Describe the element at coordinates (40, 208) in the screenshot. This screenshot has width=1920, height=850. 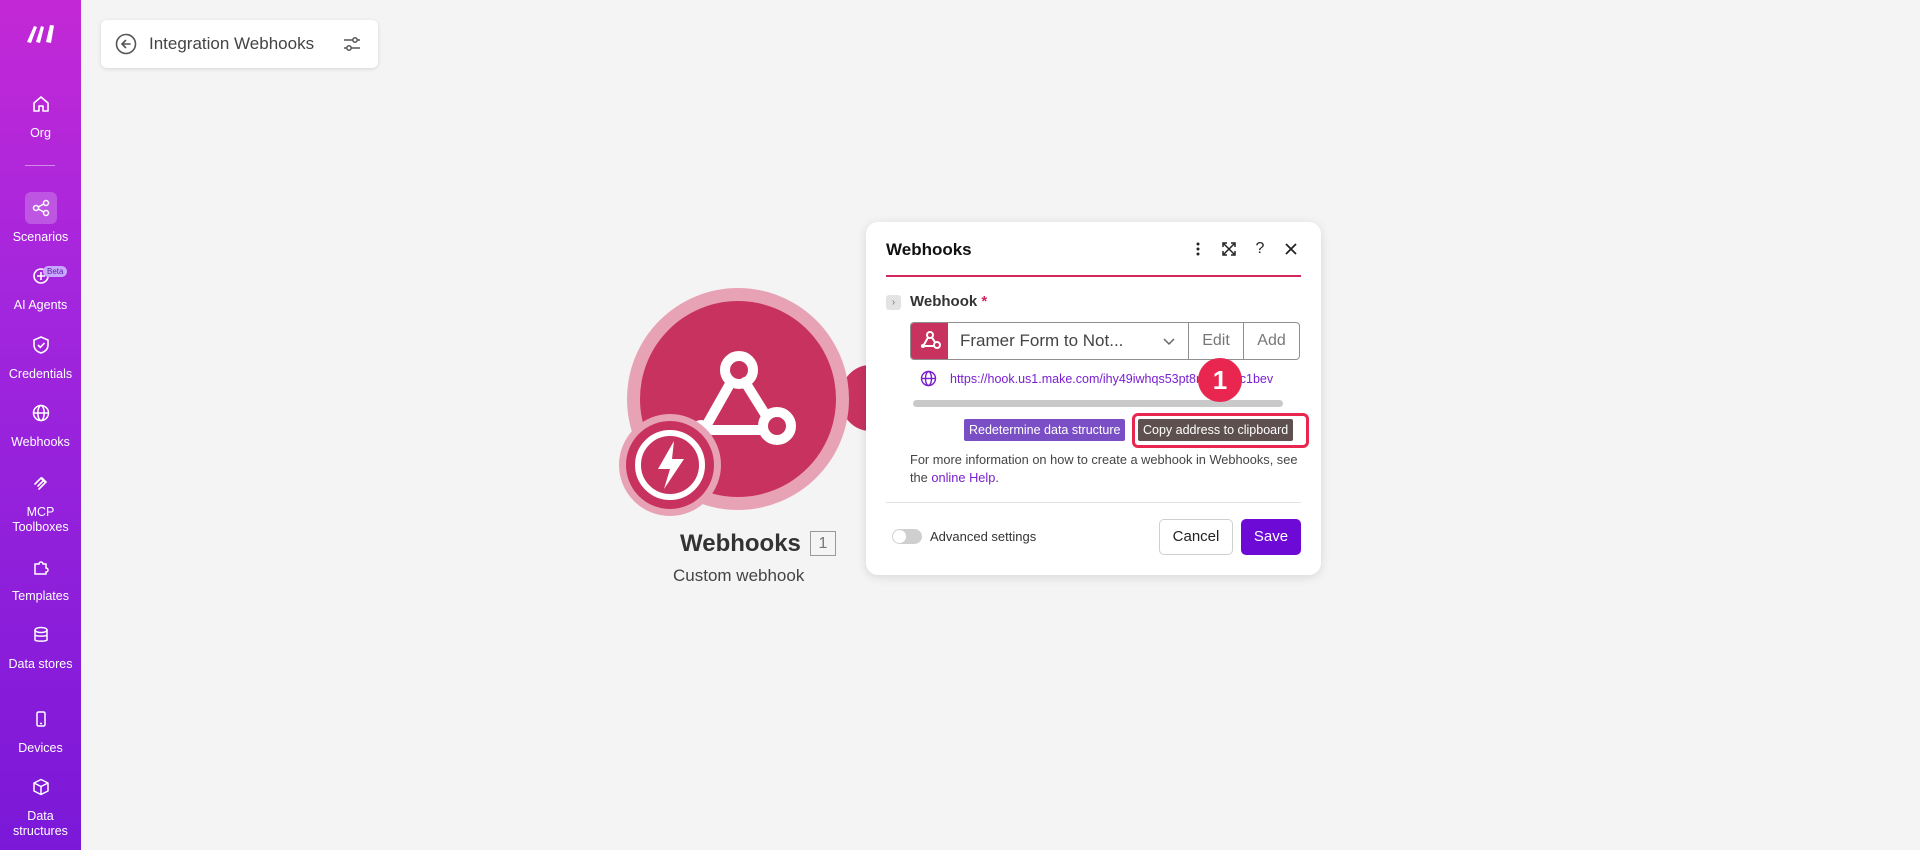
I see `share-nodes-icon` at that location.